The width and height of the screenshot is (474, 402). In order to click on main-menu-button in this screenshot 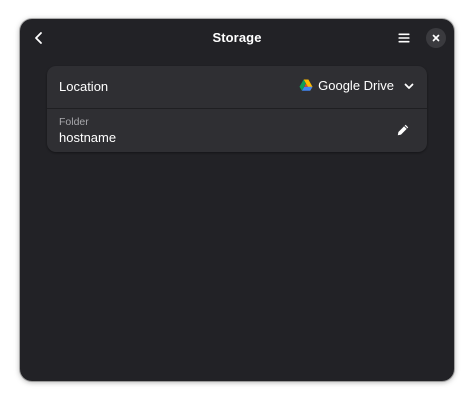, I will do `click(404, 38)`.